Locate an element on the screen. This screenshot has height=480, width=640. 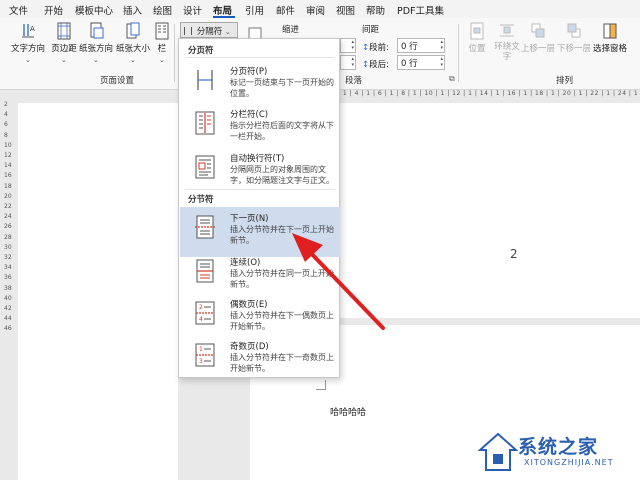
menu-item-next-page: 下一页(N) 插入分节符并在下一页上开始新节。 is located at coordinates (260, 232).